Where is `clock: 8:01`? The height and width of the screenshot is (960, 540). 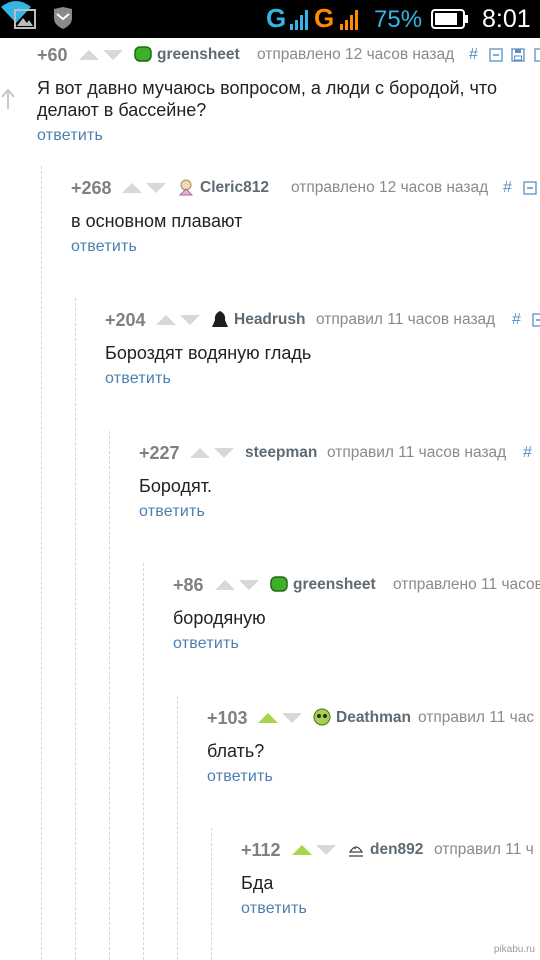 clock: 8:01 is located at coordinates (506, 19).